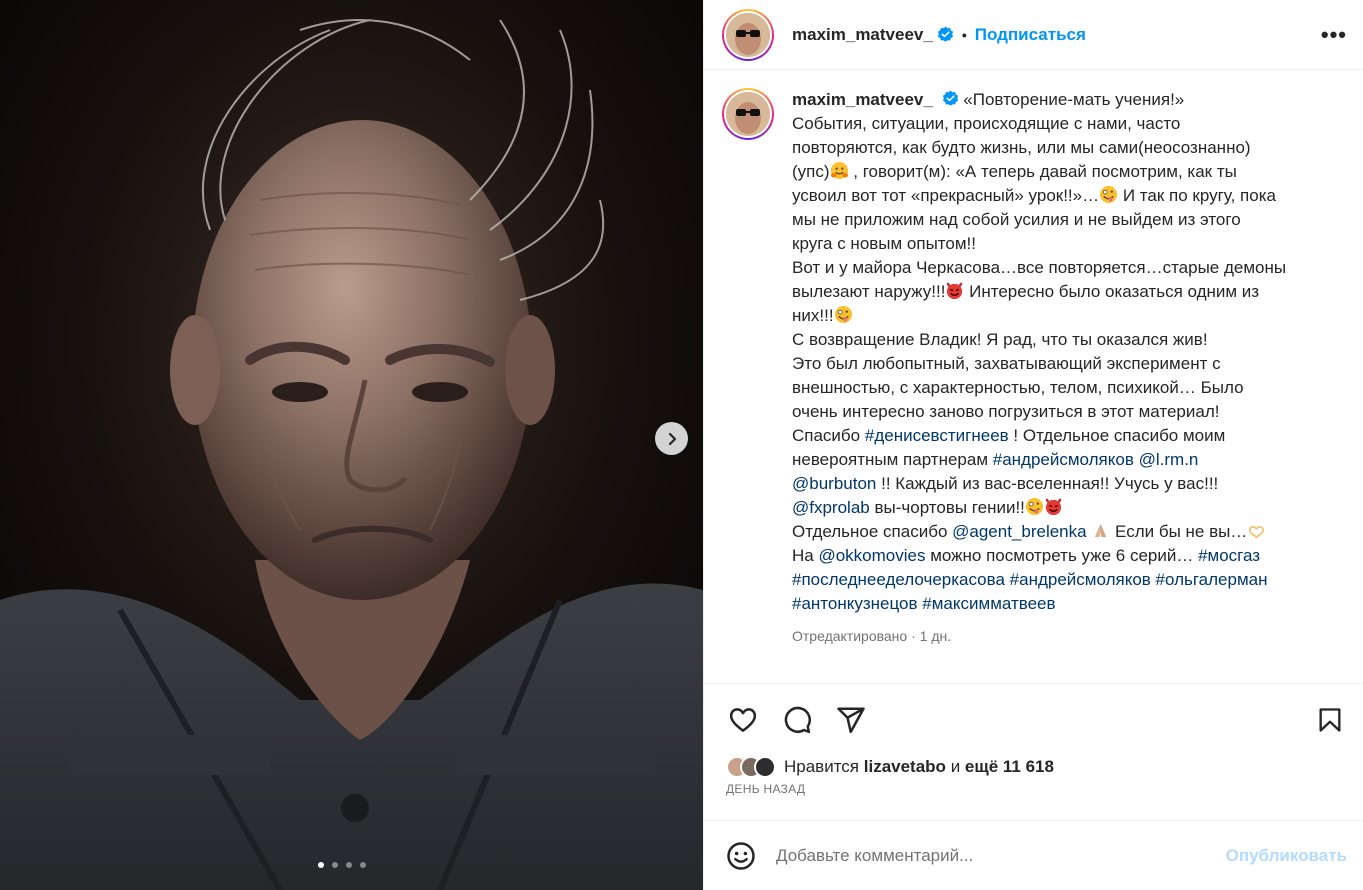  What do you see at coordinates (898, 579) in the screenshot?
I see `hashtag-link: #последнееделочеркасова` at bounding box center [898, 579].